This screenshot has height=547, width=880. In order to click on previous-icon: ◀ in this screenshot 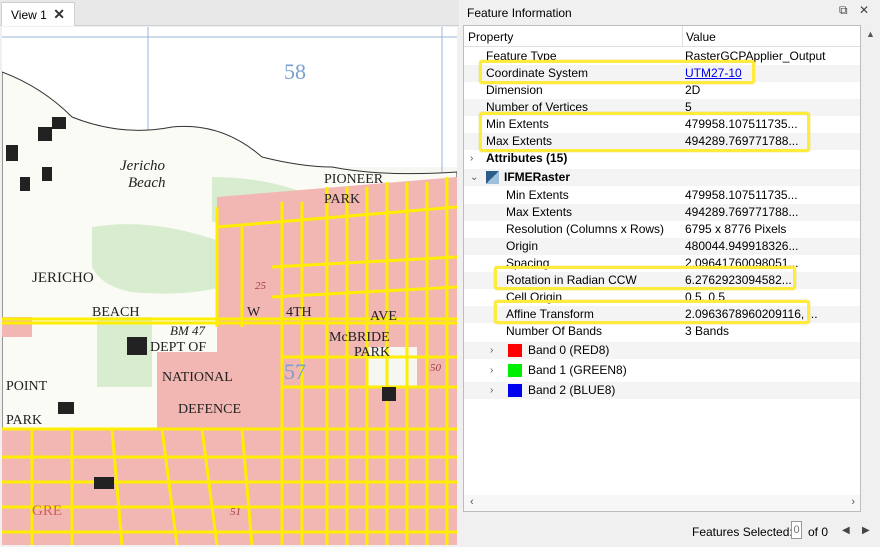, I will do `click(846, 530)`.